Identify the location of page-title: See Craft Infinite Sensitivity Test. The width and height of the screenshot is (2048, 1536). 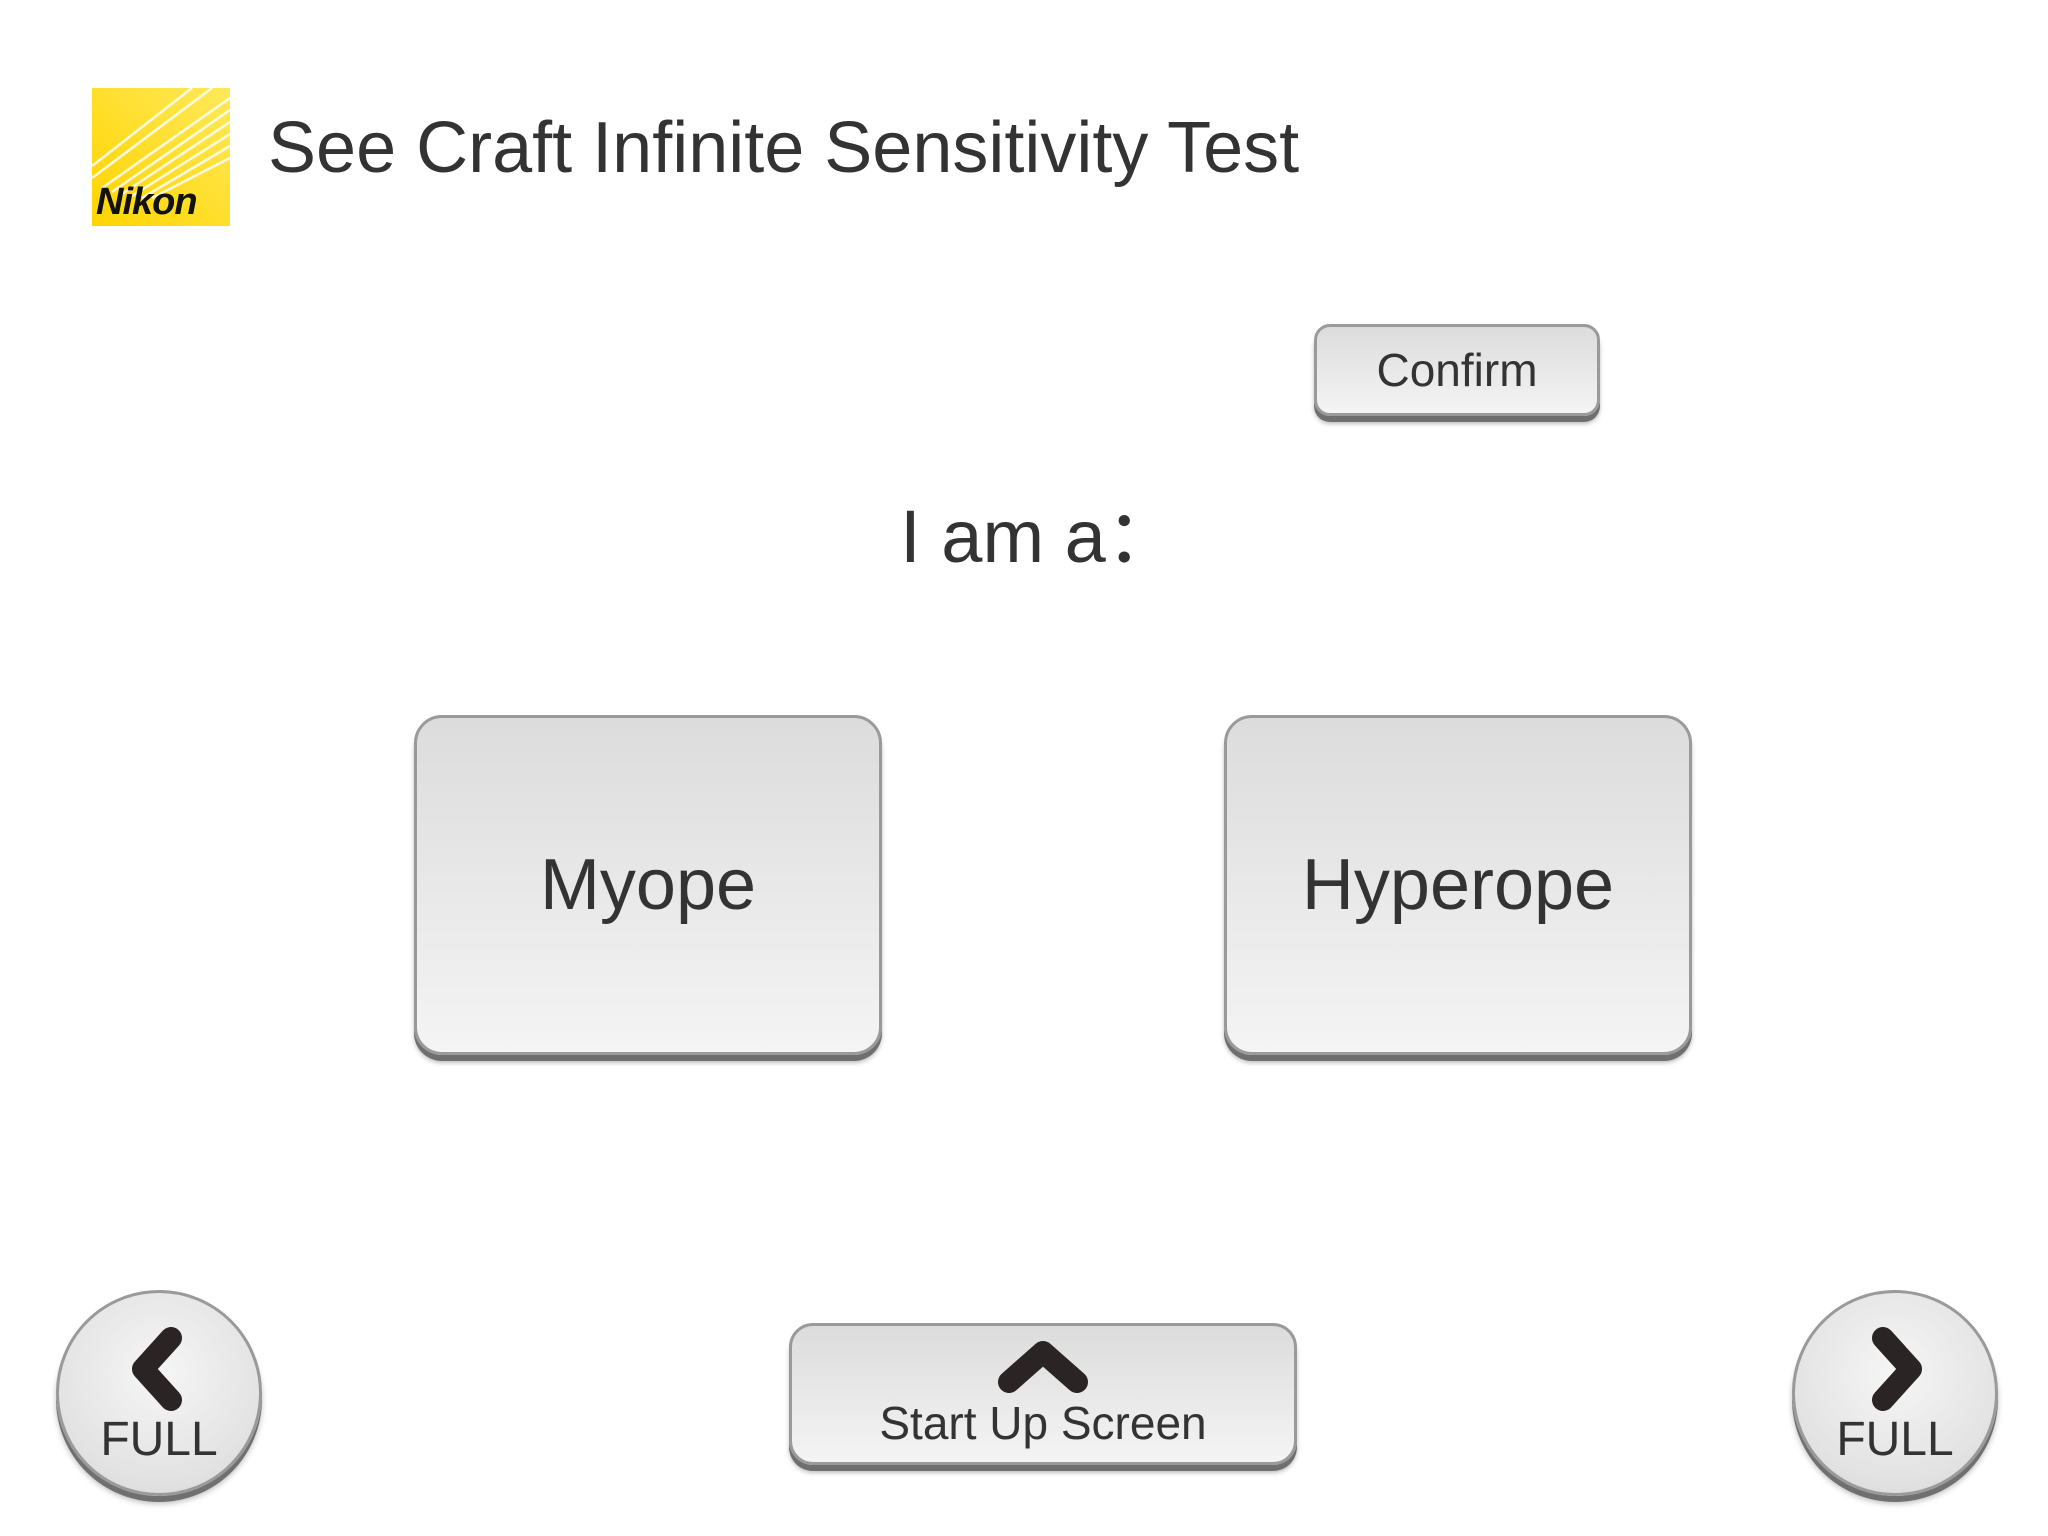
(784, 148).